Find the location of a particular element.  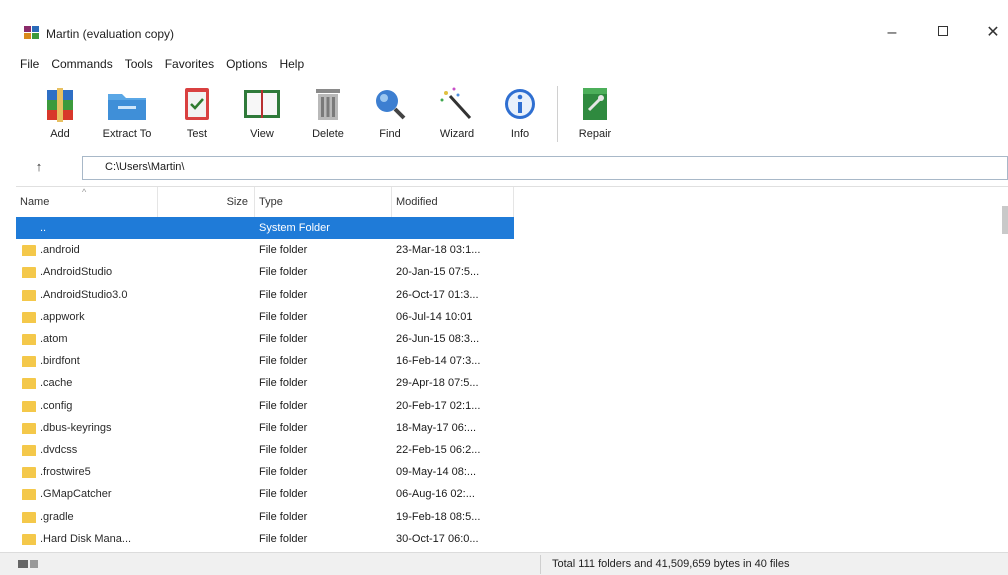

file-name-cell: .AndroidStudio is located at coordinates (87, 272).